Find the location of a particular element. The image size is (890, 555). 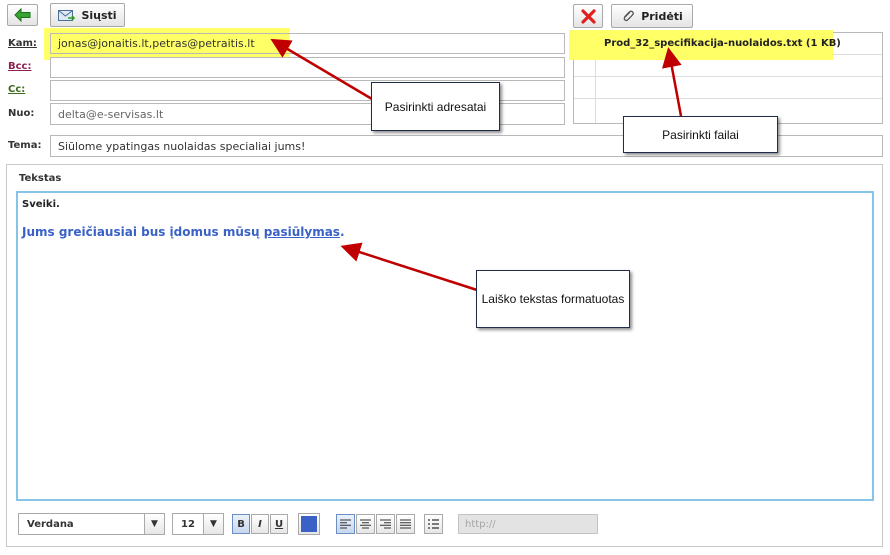

align-center-button is located at coordinates (365, 524).